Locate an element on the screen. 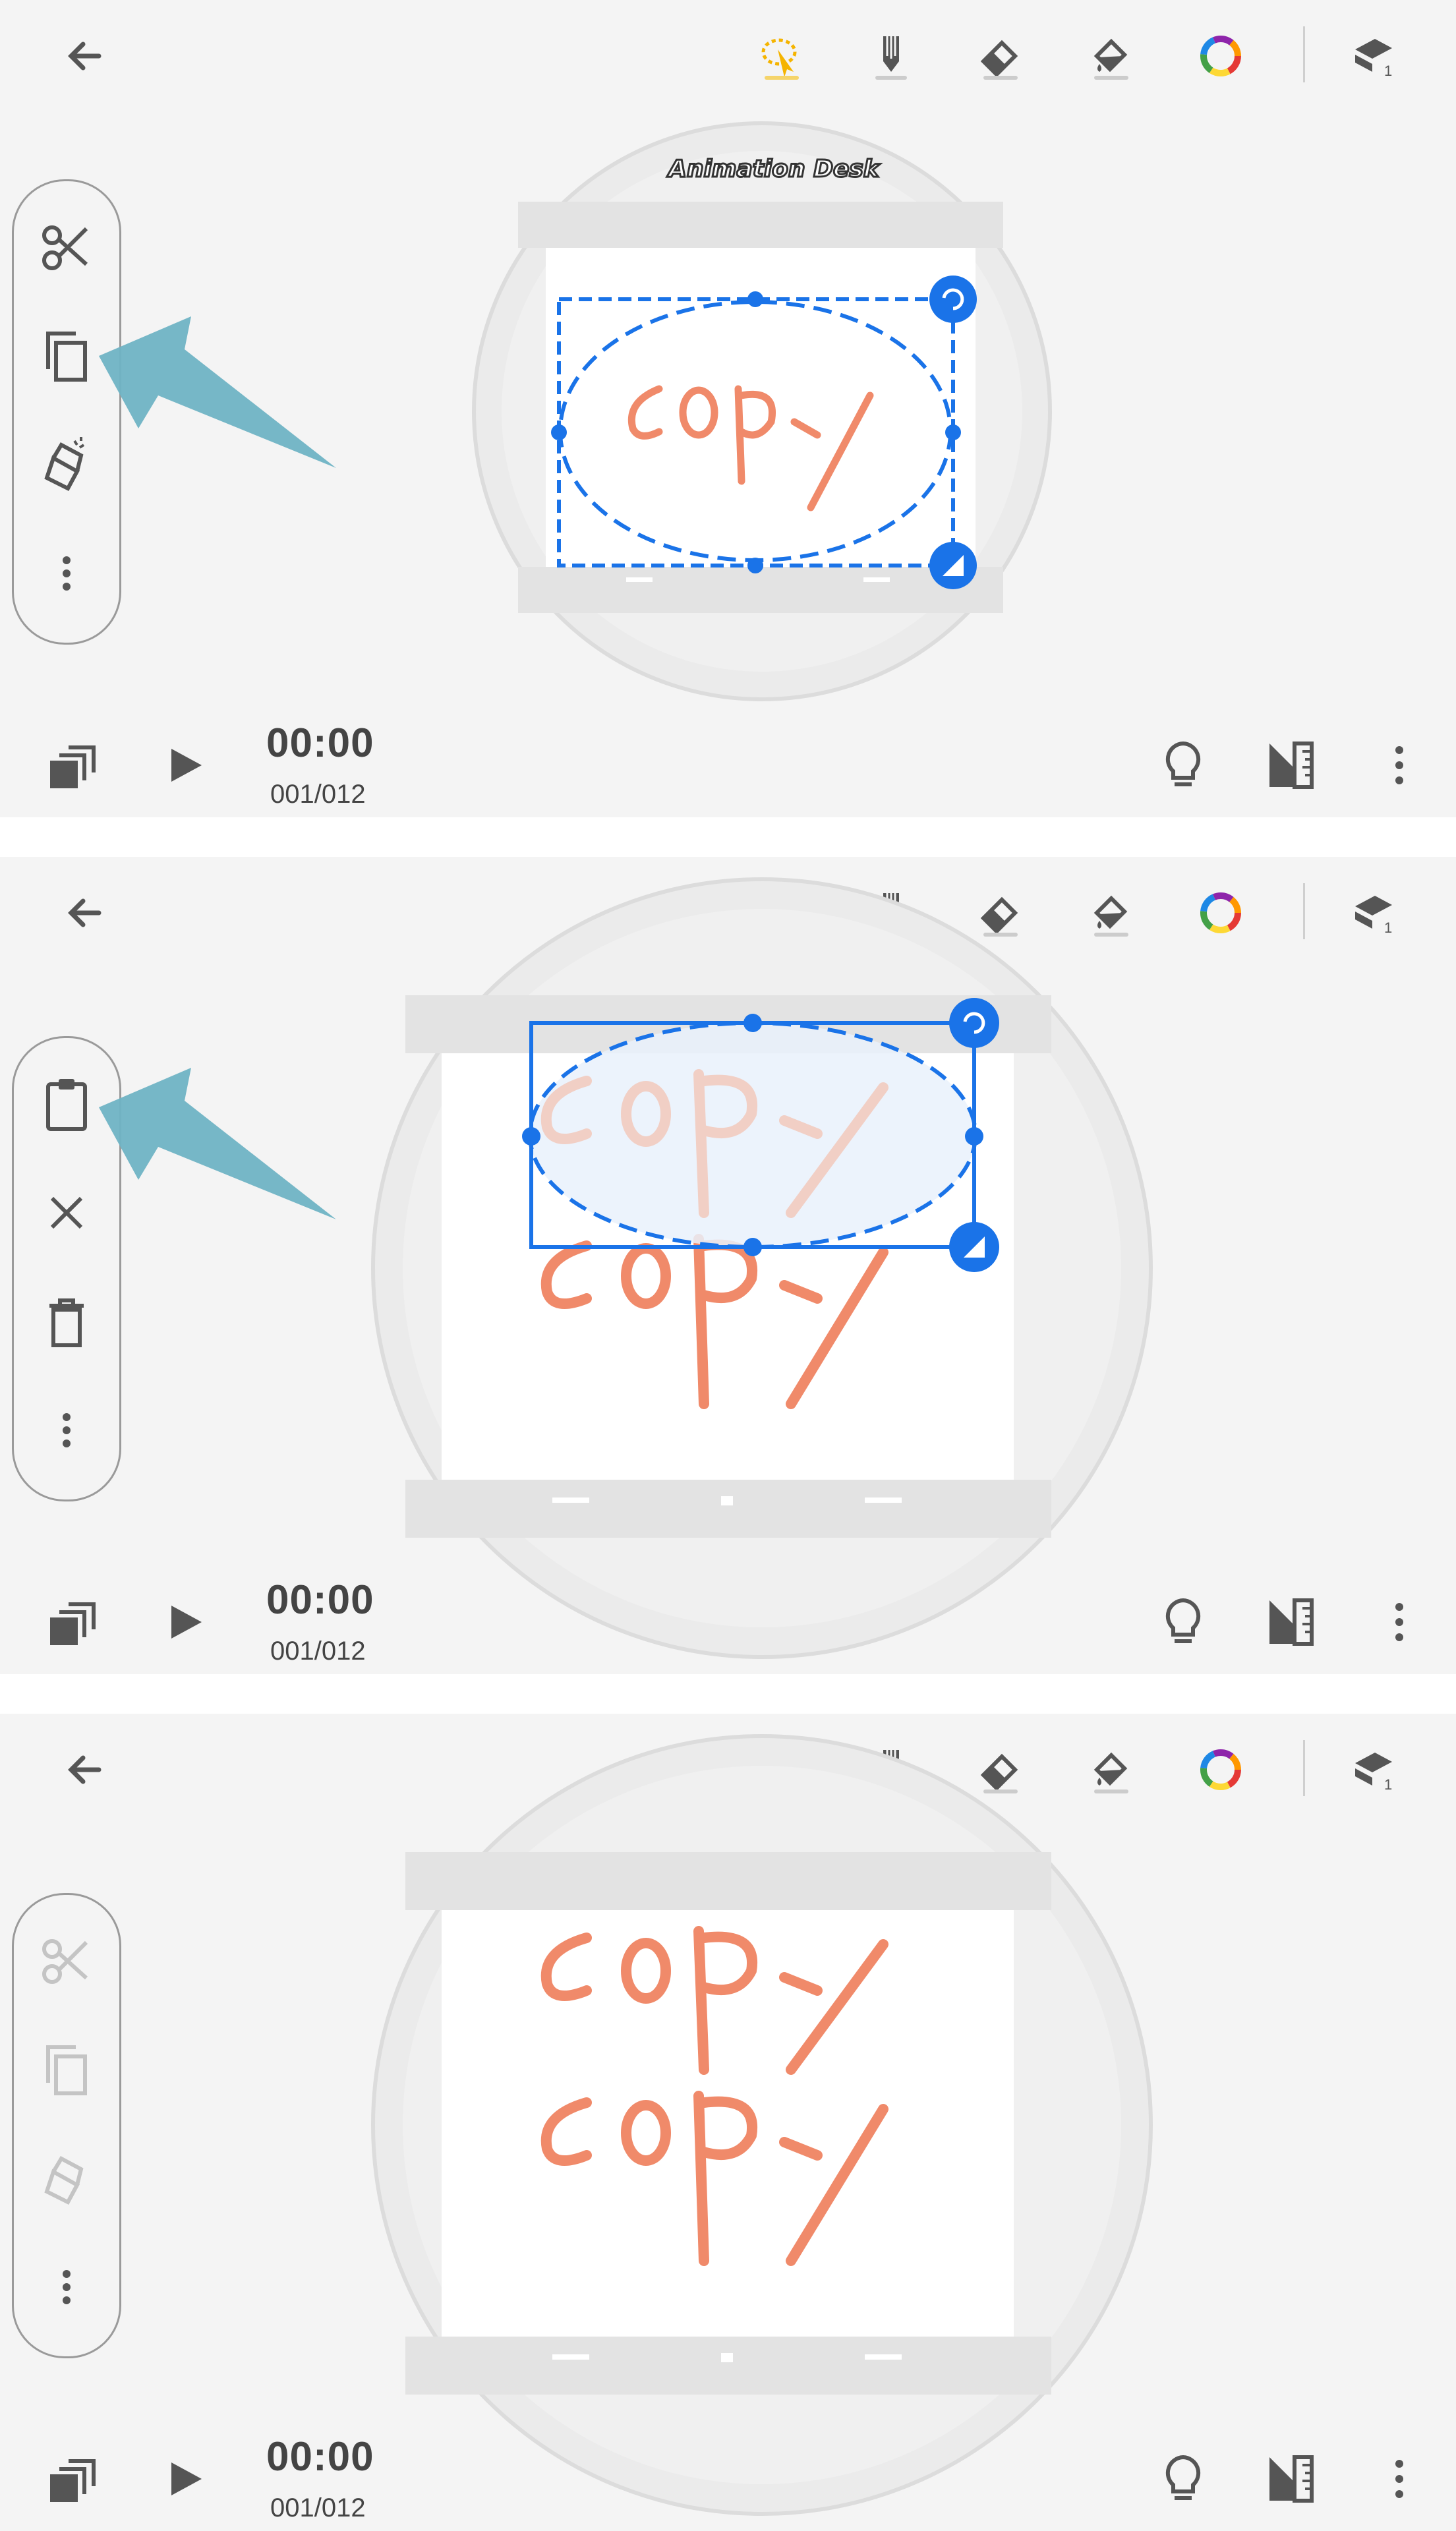 This screenshot has width=1456, height=2531. selection-side-menu is located at coordinates (66, 2125).